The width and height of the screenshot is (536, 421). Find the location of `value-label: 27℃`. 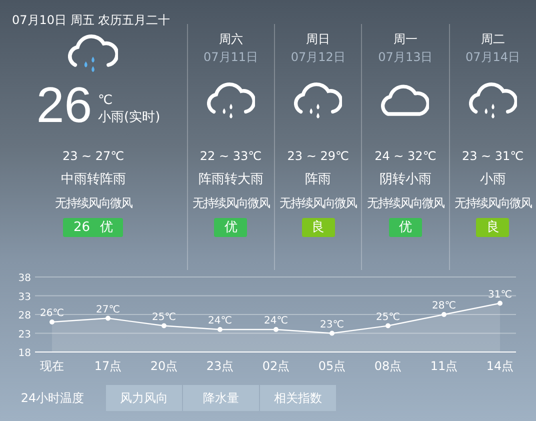

value-label: 27℃ is located at coordinates (108, 310).